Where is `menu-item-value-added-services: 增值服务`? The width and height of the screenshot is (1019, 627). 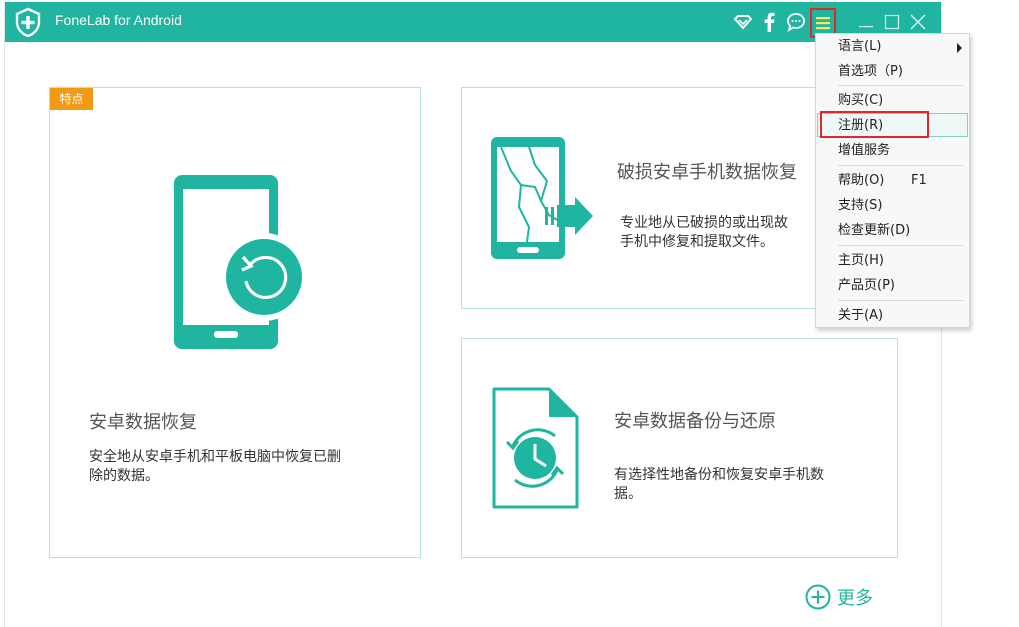 menu-item-value-added-services: 增值服务 is located at coordinates (892, 151).